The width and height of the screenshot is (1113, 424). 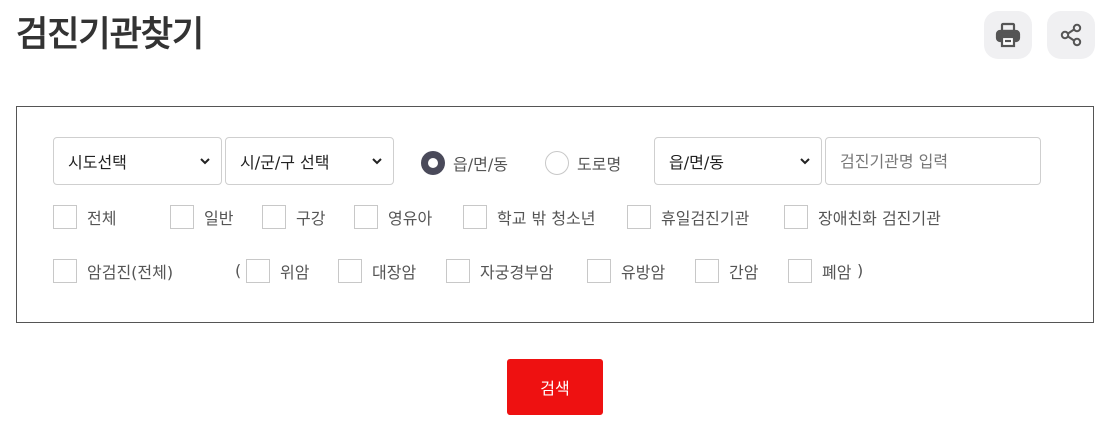 I want to click on close-paren: ), so click(x=860, y=270).